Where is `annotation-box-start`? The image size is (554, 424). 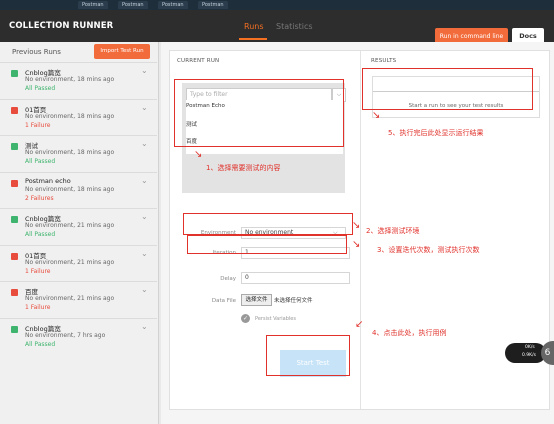
annotation-box-start is located at coordinates (308, 355).